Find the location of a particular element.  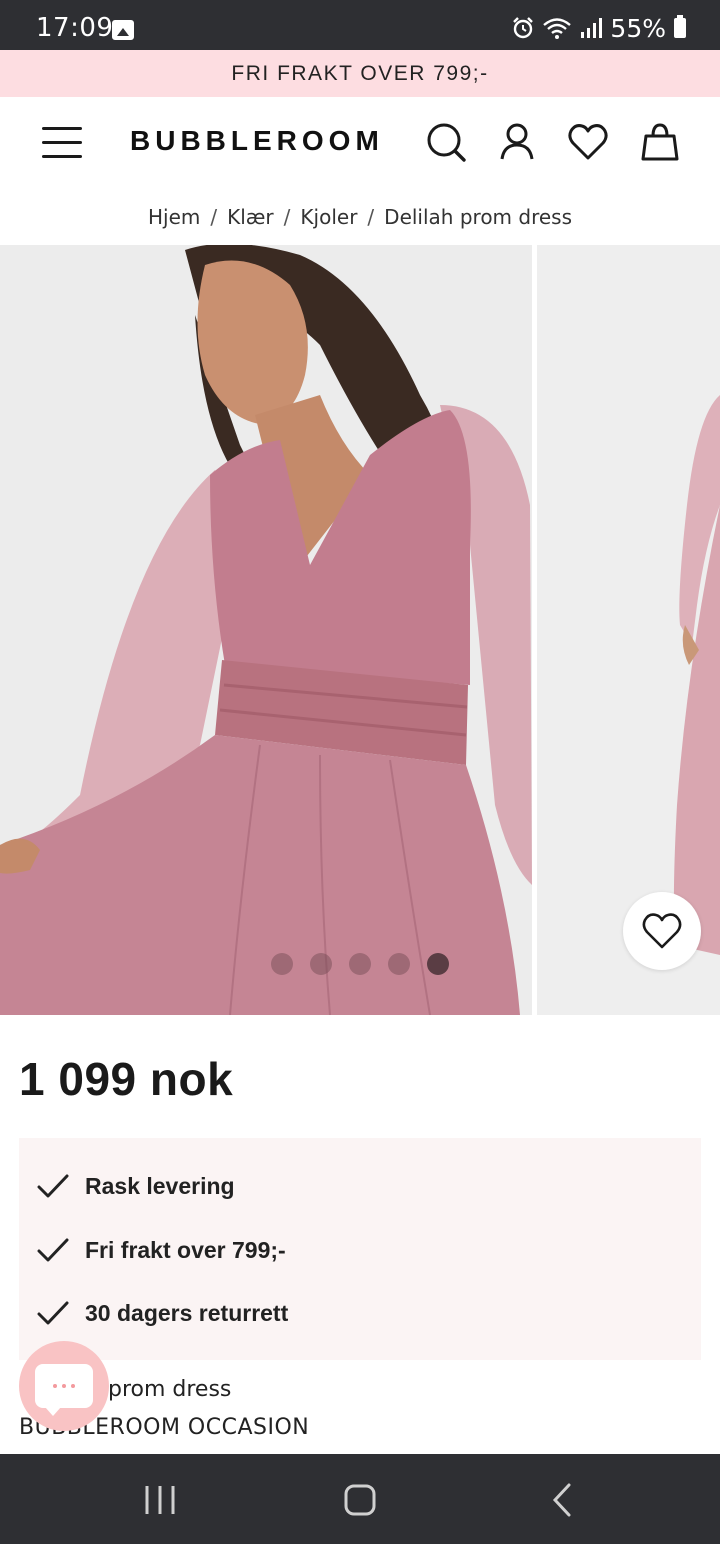

home-icon is located at coordinates (360, 1500).